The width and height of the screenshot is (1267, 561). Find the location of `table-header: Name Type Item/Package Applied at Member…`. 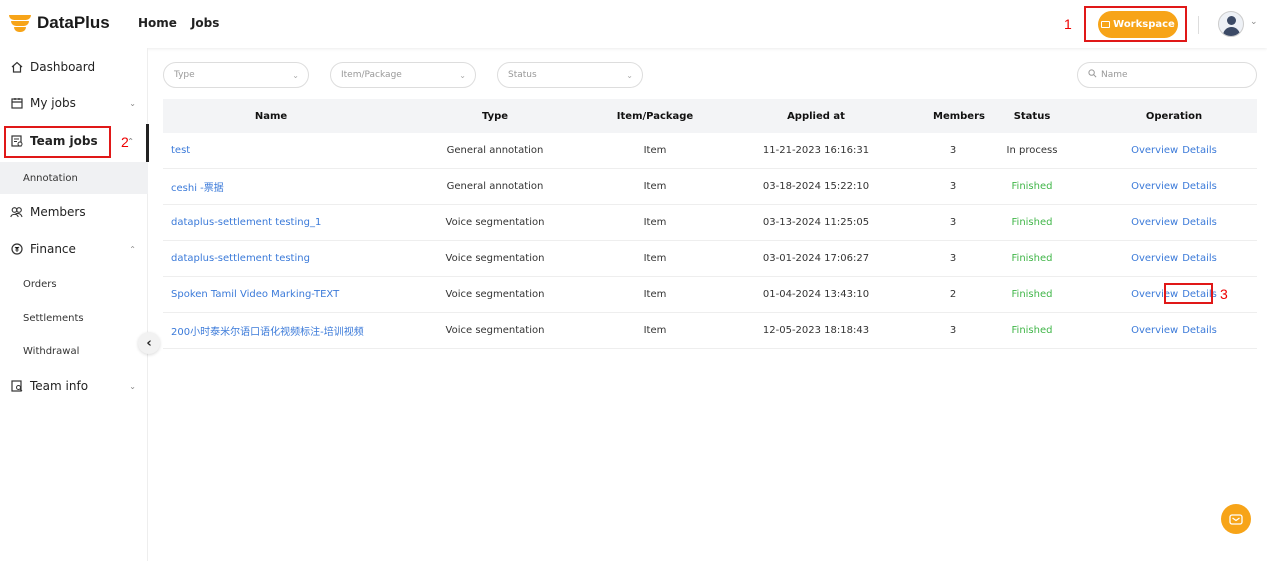

table-header: Name Type Item/Package Applied at Member… is located at coordinates (710, 116).